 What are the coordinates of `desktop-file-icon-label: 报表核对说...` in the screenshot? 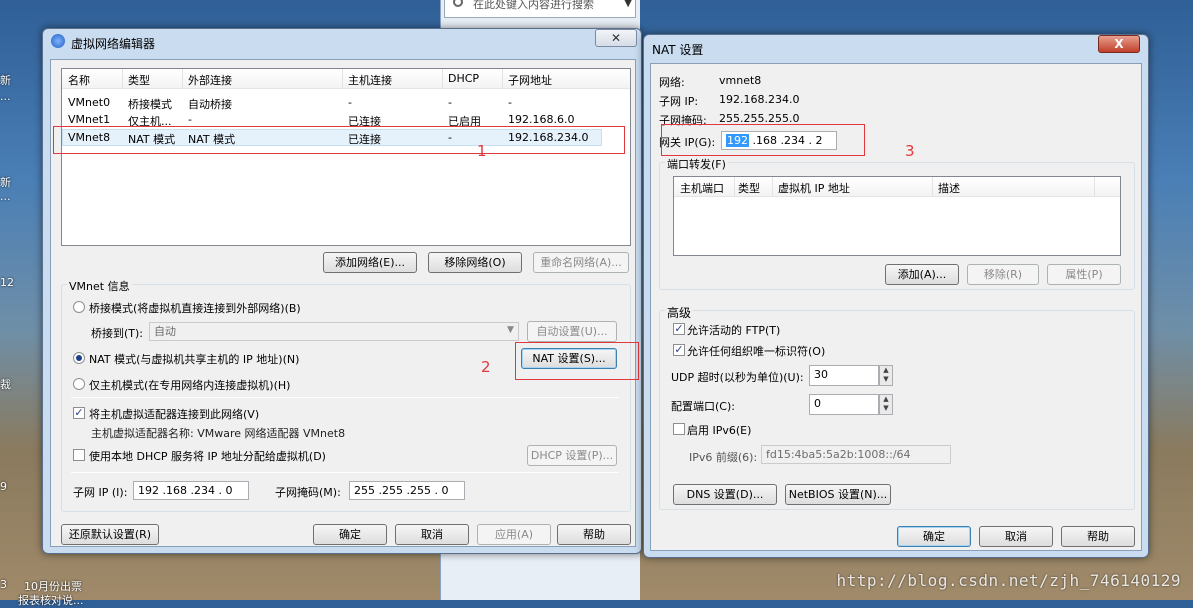 It's located at (51, 600).